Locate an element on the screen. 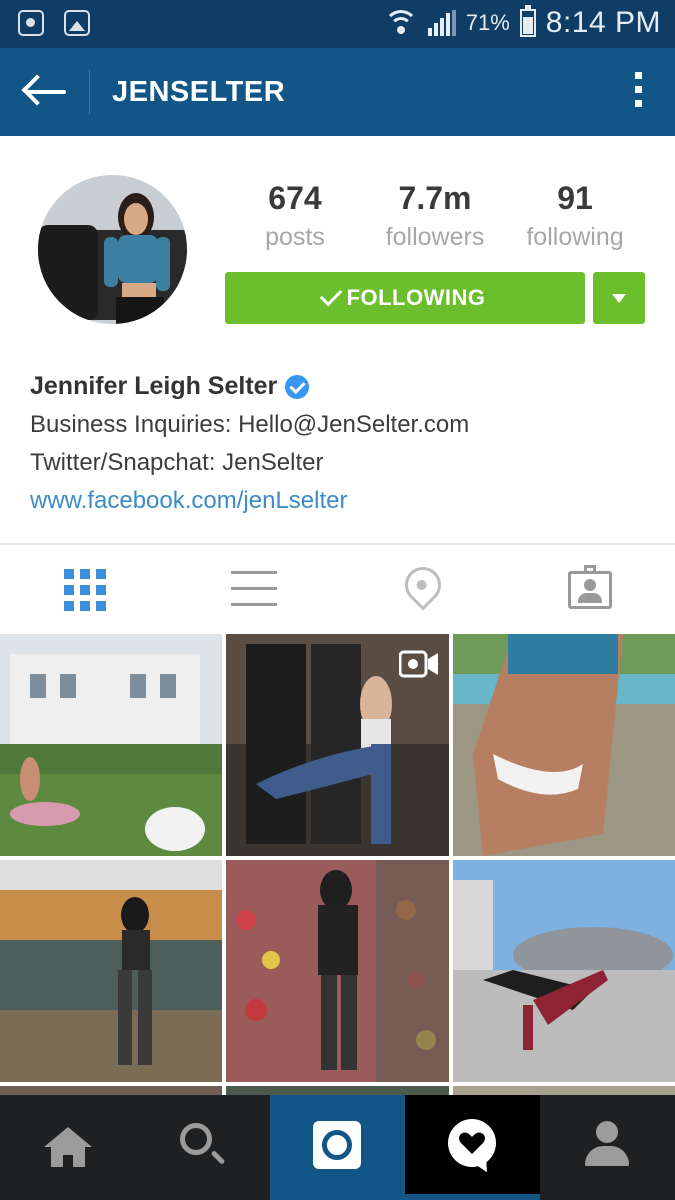 The width and height of the screenshot is (675, 1200). overflow-menu-icon is located at coordinates (638, 89).